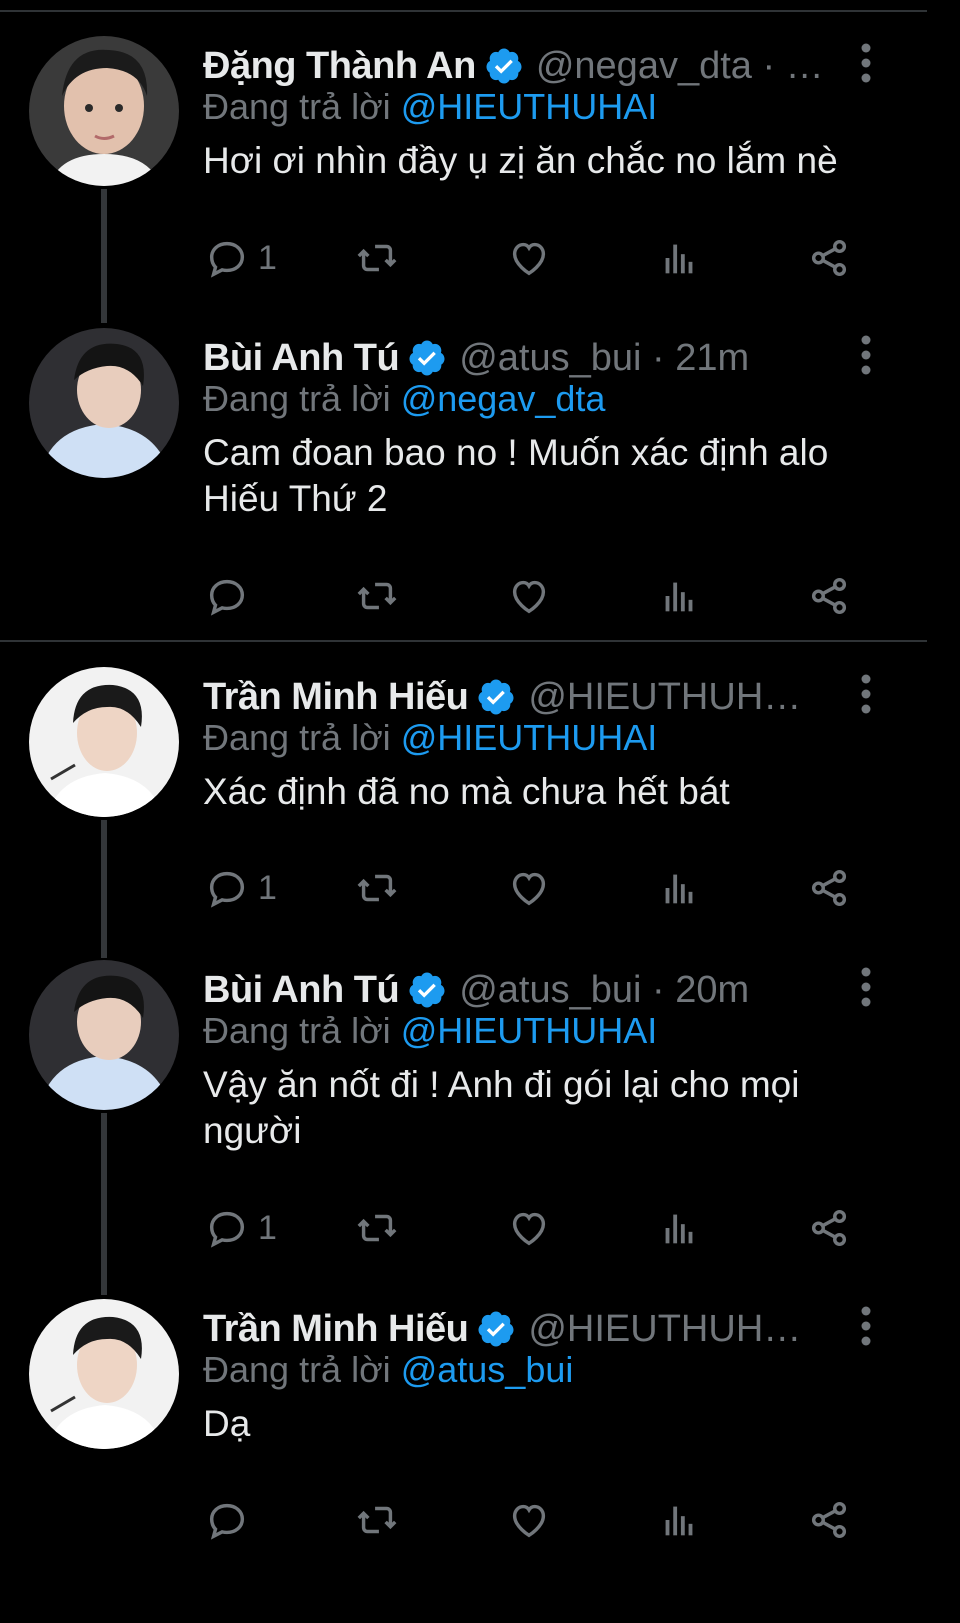  What do you see at coordinates (463, 6) in the screenshot?
I see `top-divider` at bounding box center [463, 6].